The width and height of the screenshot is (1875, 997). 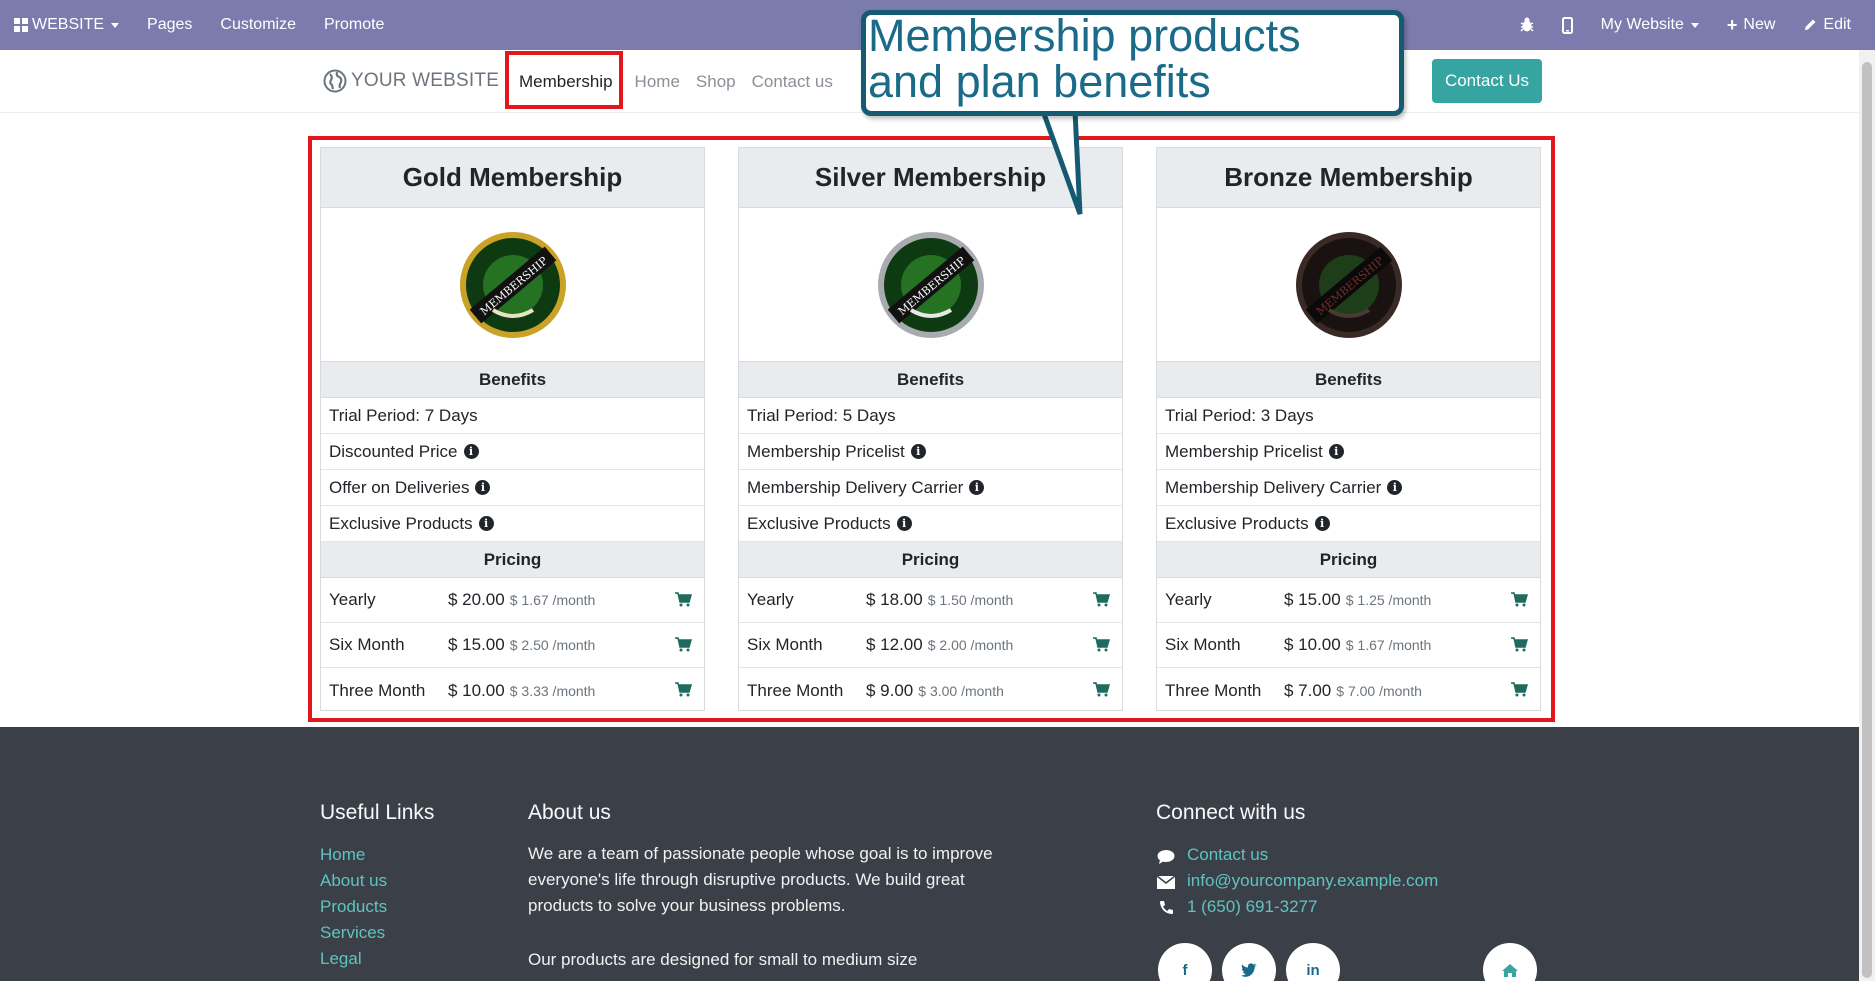 What do you see at coordinates (1827, 25) in the screenshot?
I see `edit-button: Edit` at bounding box center [1827, 25].